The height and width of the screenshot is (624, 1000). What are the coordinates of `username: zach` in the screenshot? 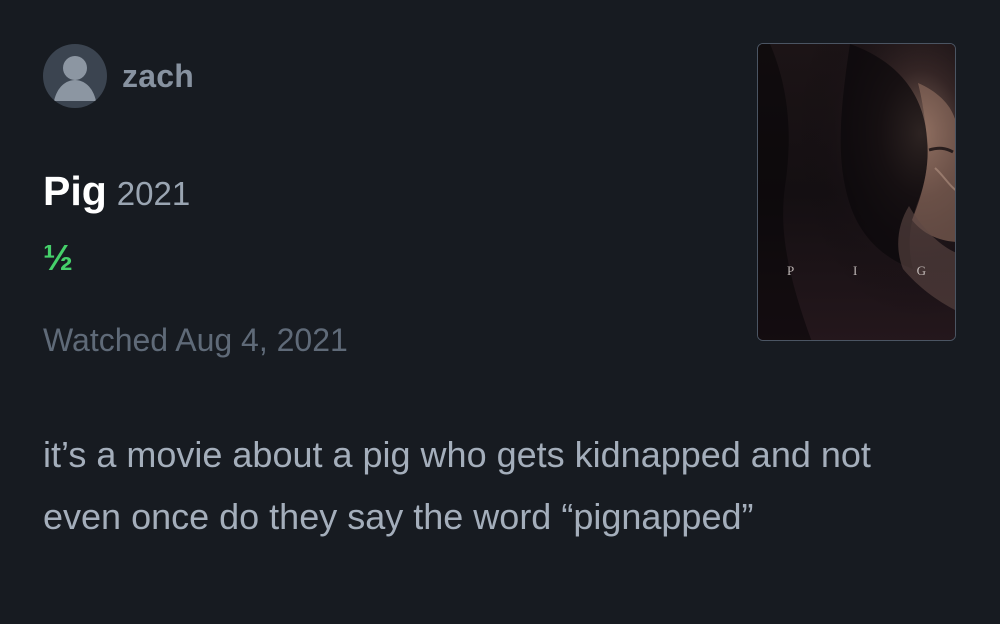 It's located at (158, 76).